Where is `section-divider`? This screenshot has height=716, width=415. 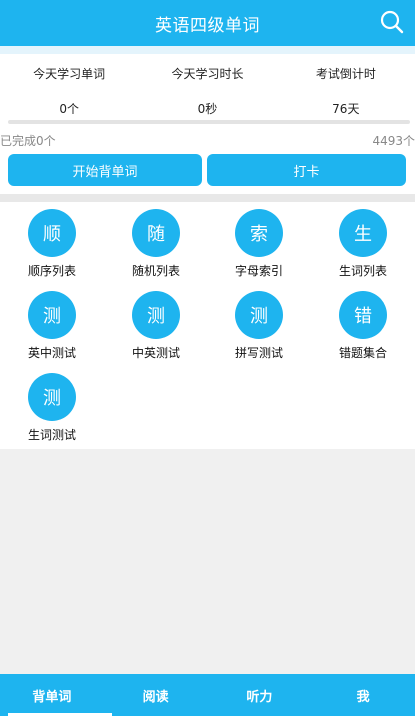
section-divider is located at coordinates (207, 198).